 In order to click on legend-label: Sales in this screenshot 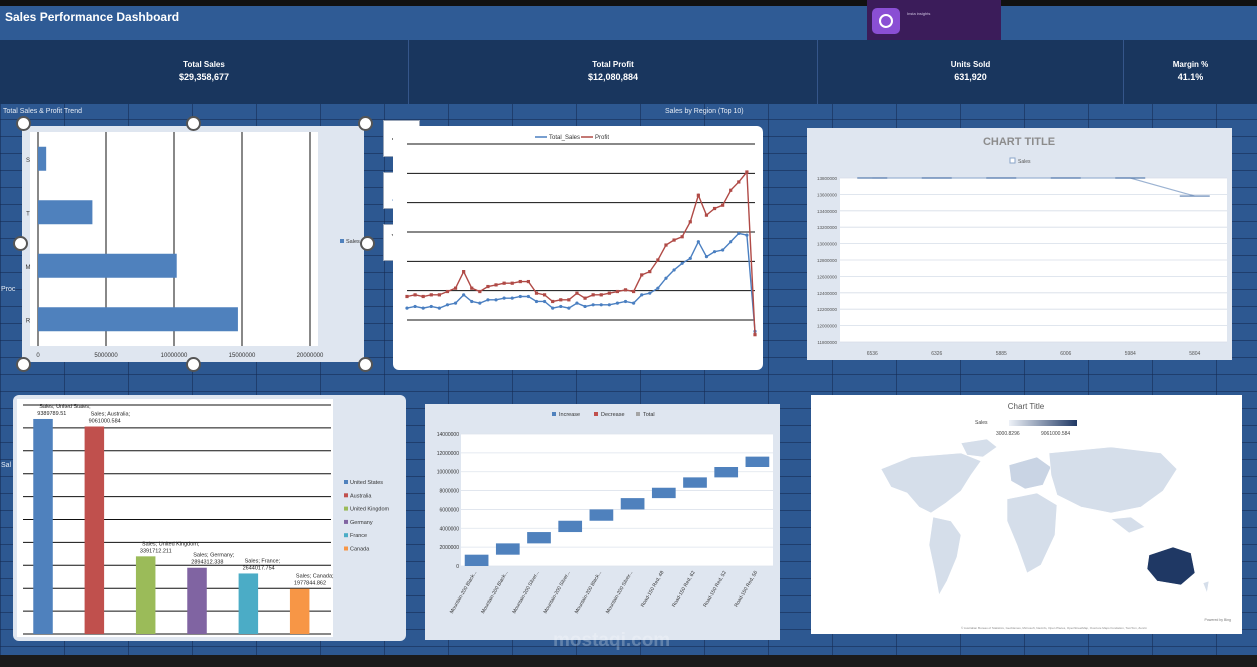, I will do `click(353, 242)`.